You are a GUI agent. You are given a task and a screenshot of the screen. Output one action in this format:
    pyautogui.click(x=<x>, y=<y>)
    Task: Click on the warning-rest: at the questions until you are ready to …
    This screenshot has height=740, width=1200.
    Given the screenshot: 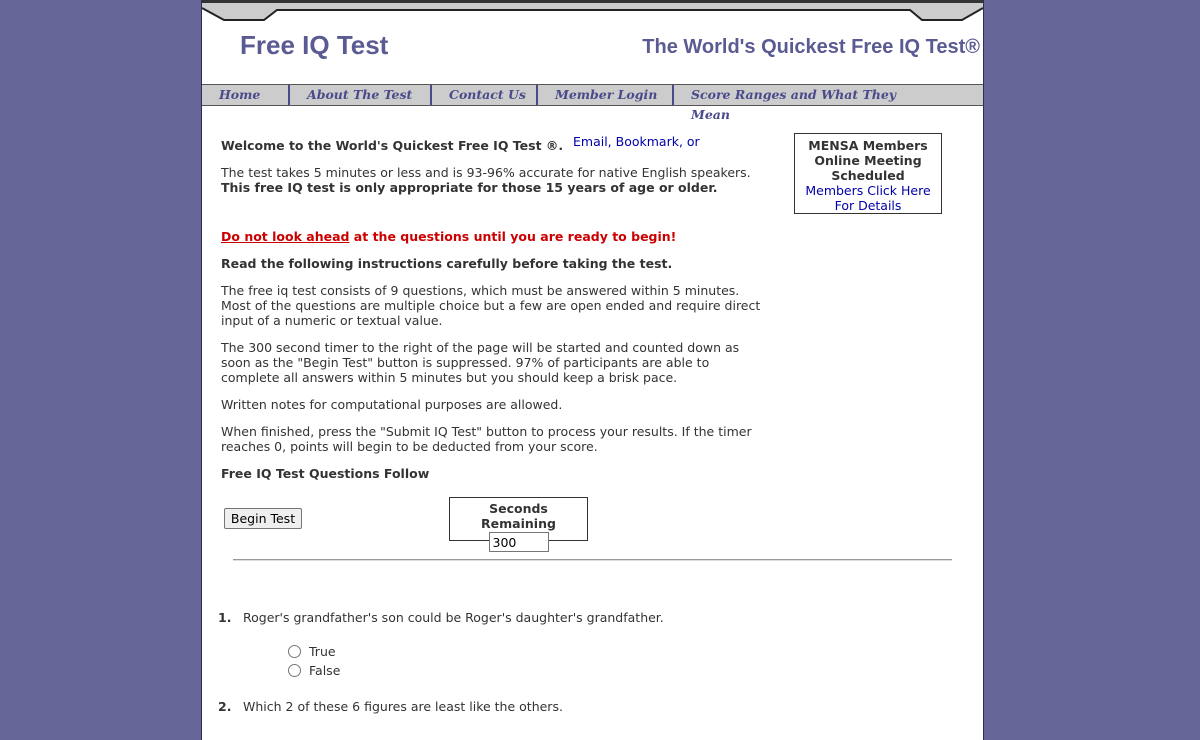 What is the action you would take?
    pyautogui.click(x=513, y=236)
    